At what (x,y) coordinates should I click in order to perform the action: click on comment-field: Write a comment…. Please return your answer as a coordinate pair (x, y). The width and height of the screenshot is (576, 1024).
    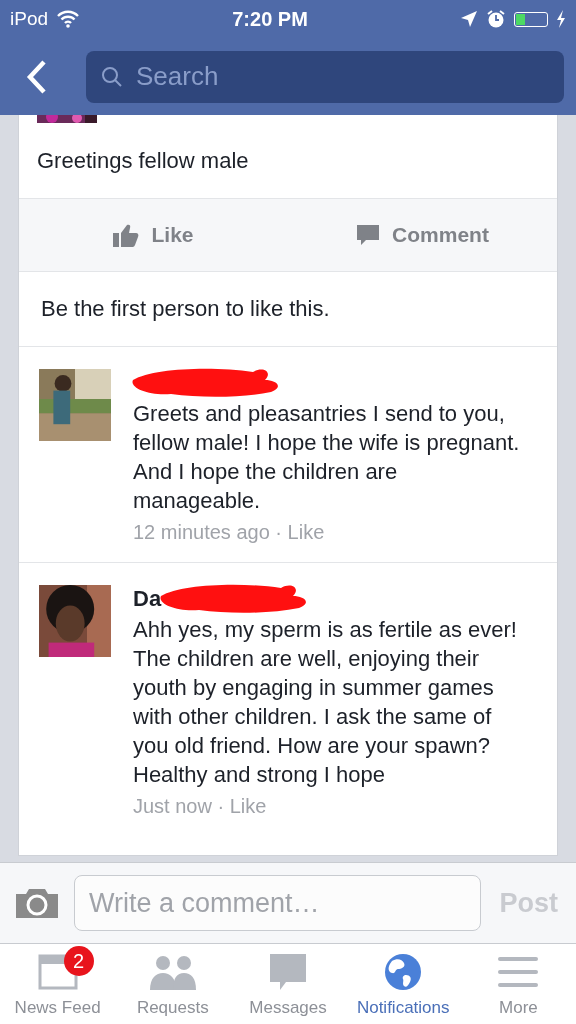
    Looking at the image, I should click on (278, 903).